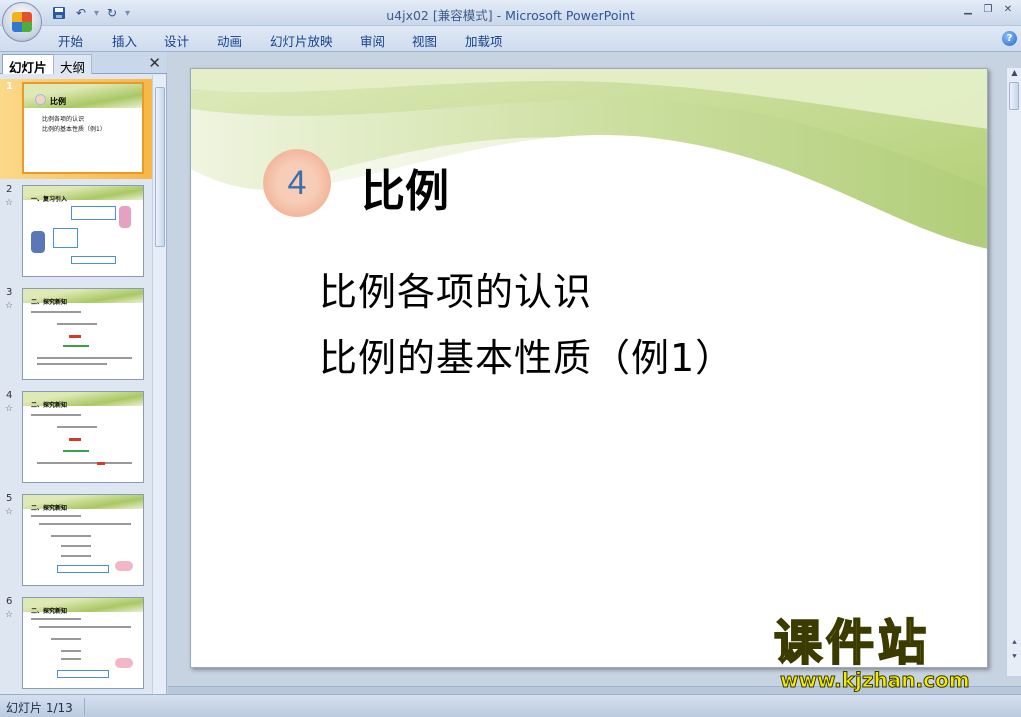 This screenshot has width=1021, height=717. I want to click on close-icon: ✕, so click(1008, 9).